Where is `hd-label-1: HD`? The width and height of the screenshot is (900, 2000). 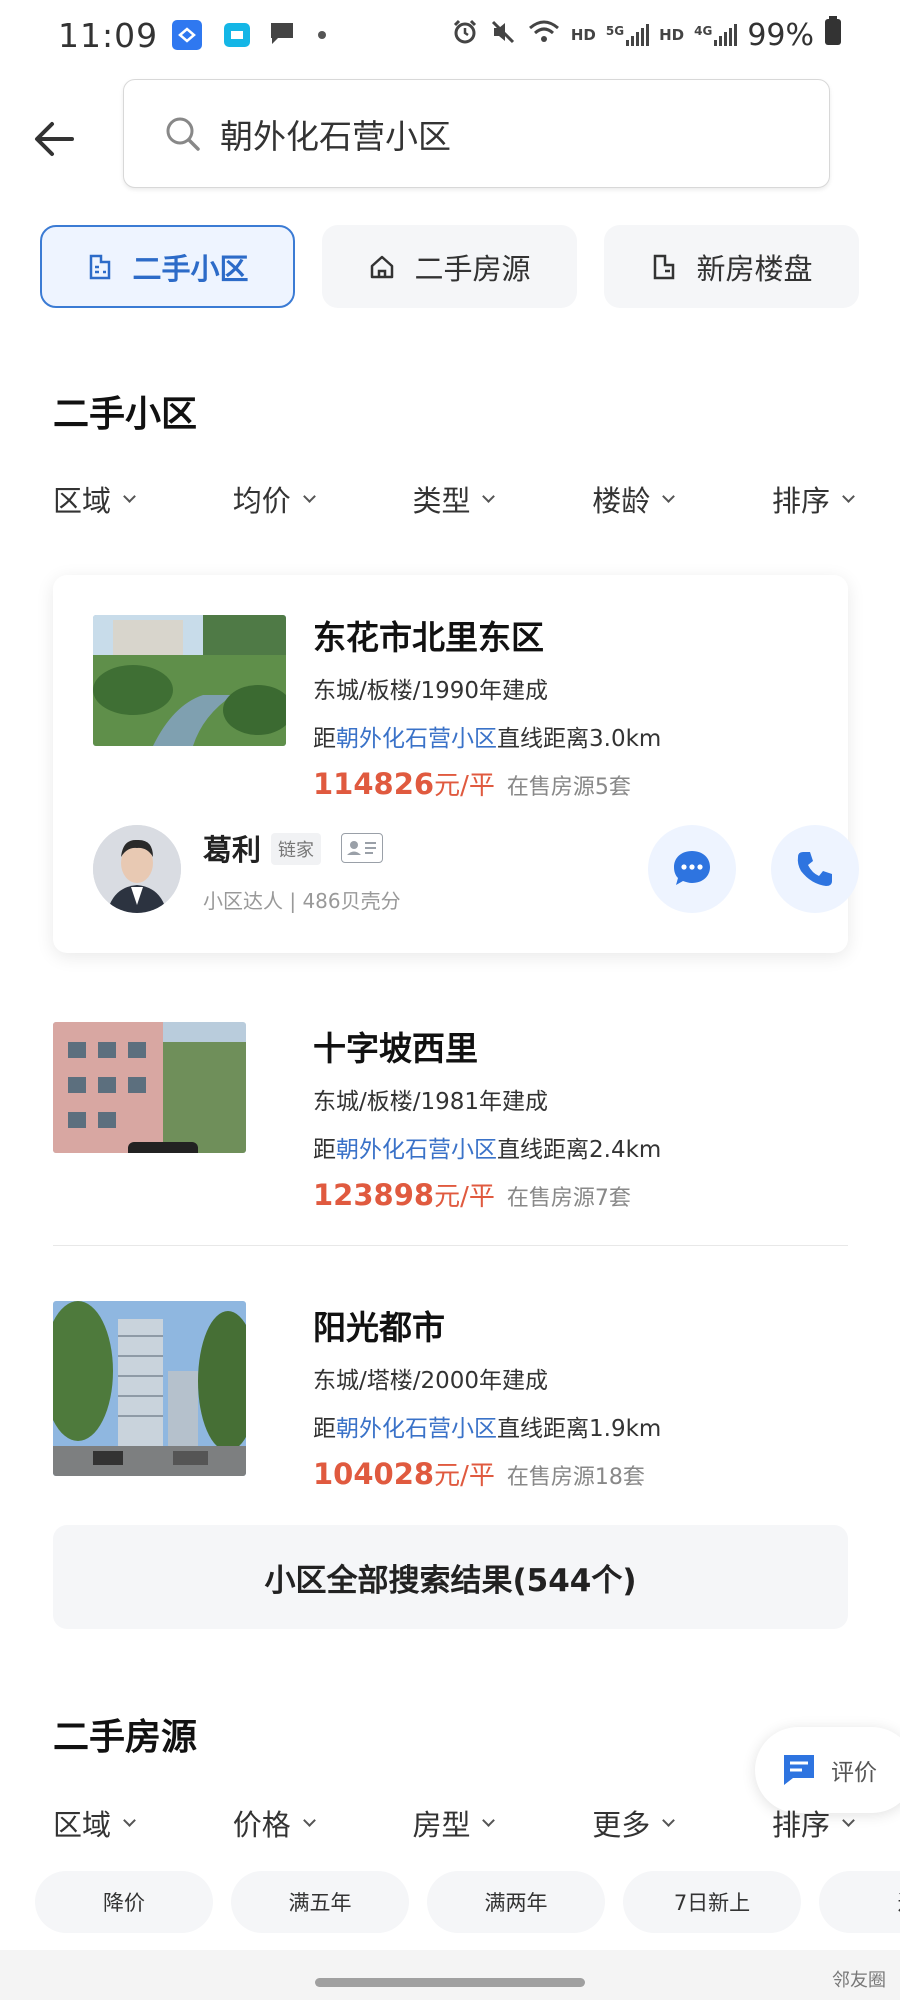
hd-label-1: HD is located at coordinates (583, 35).